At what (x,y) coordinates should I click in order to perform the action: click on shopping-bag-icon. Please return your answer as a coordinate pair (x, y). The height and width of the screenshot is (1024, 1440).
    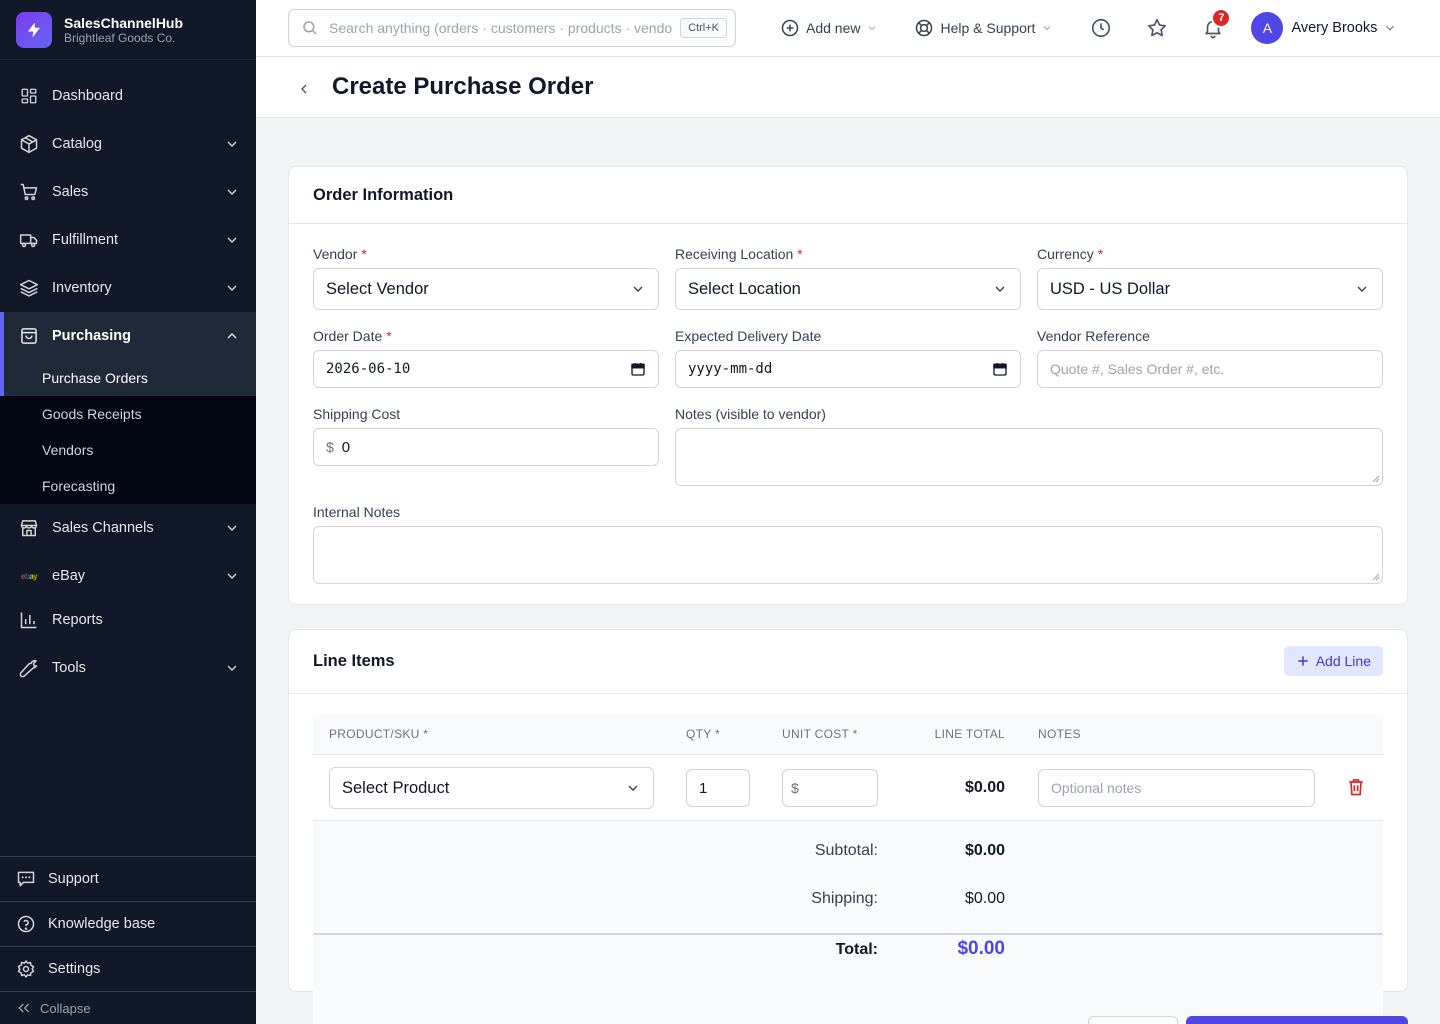
    Looking at the image, I should click on (29, 336).